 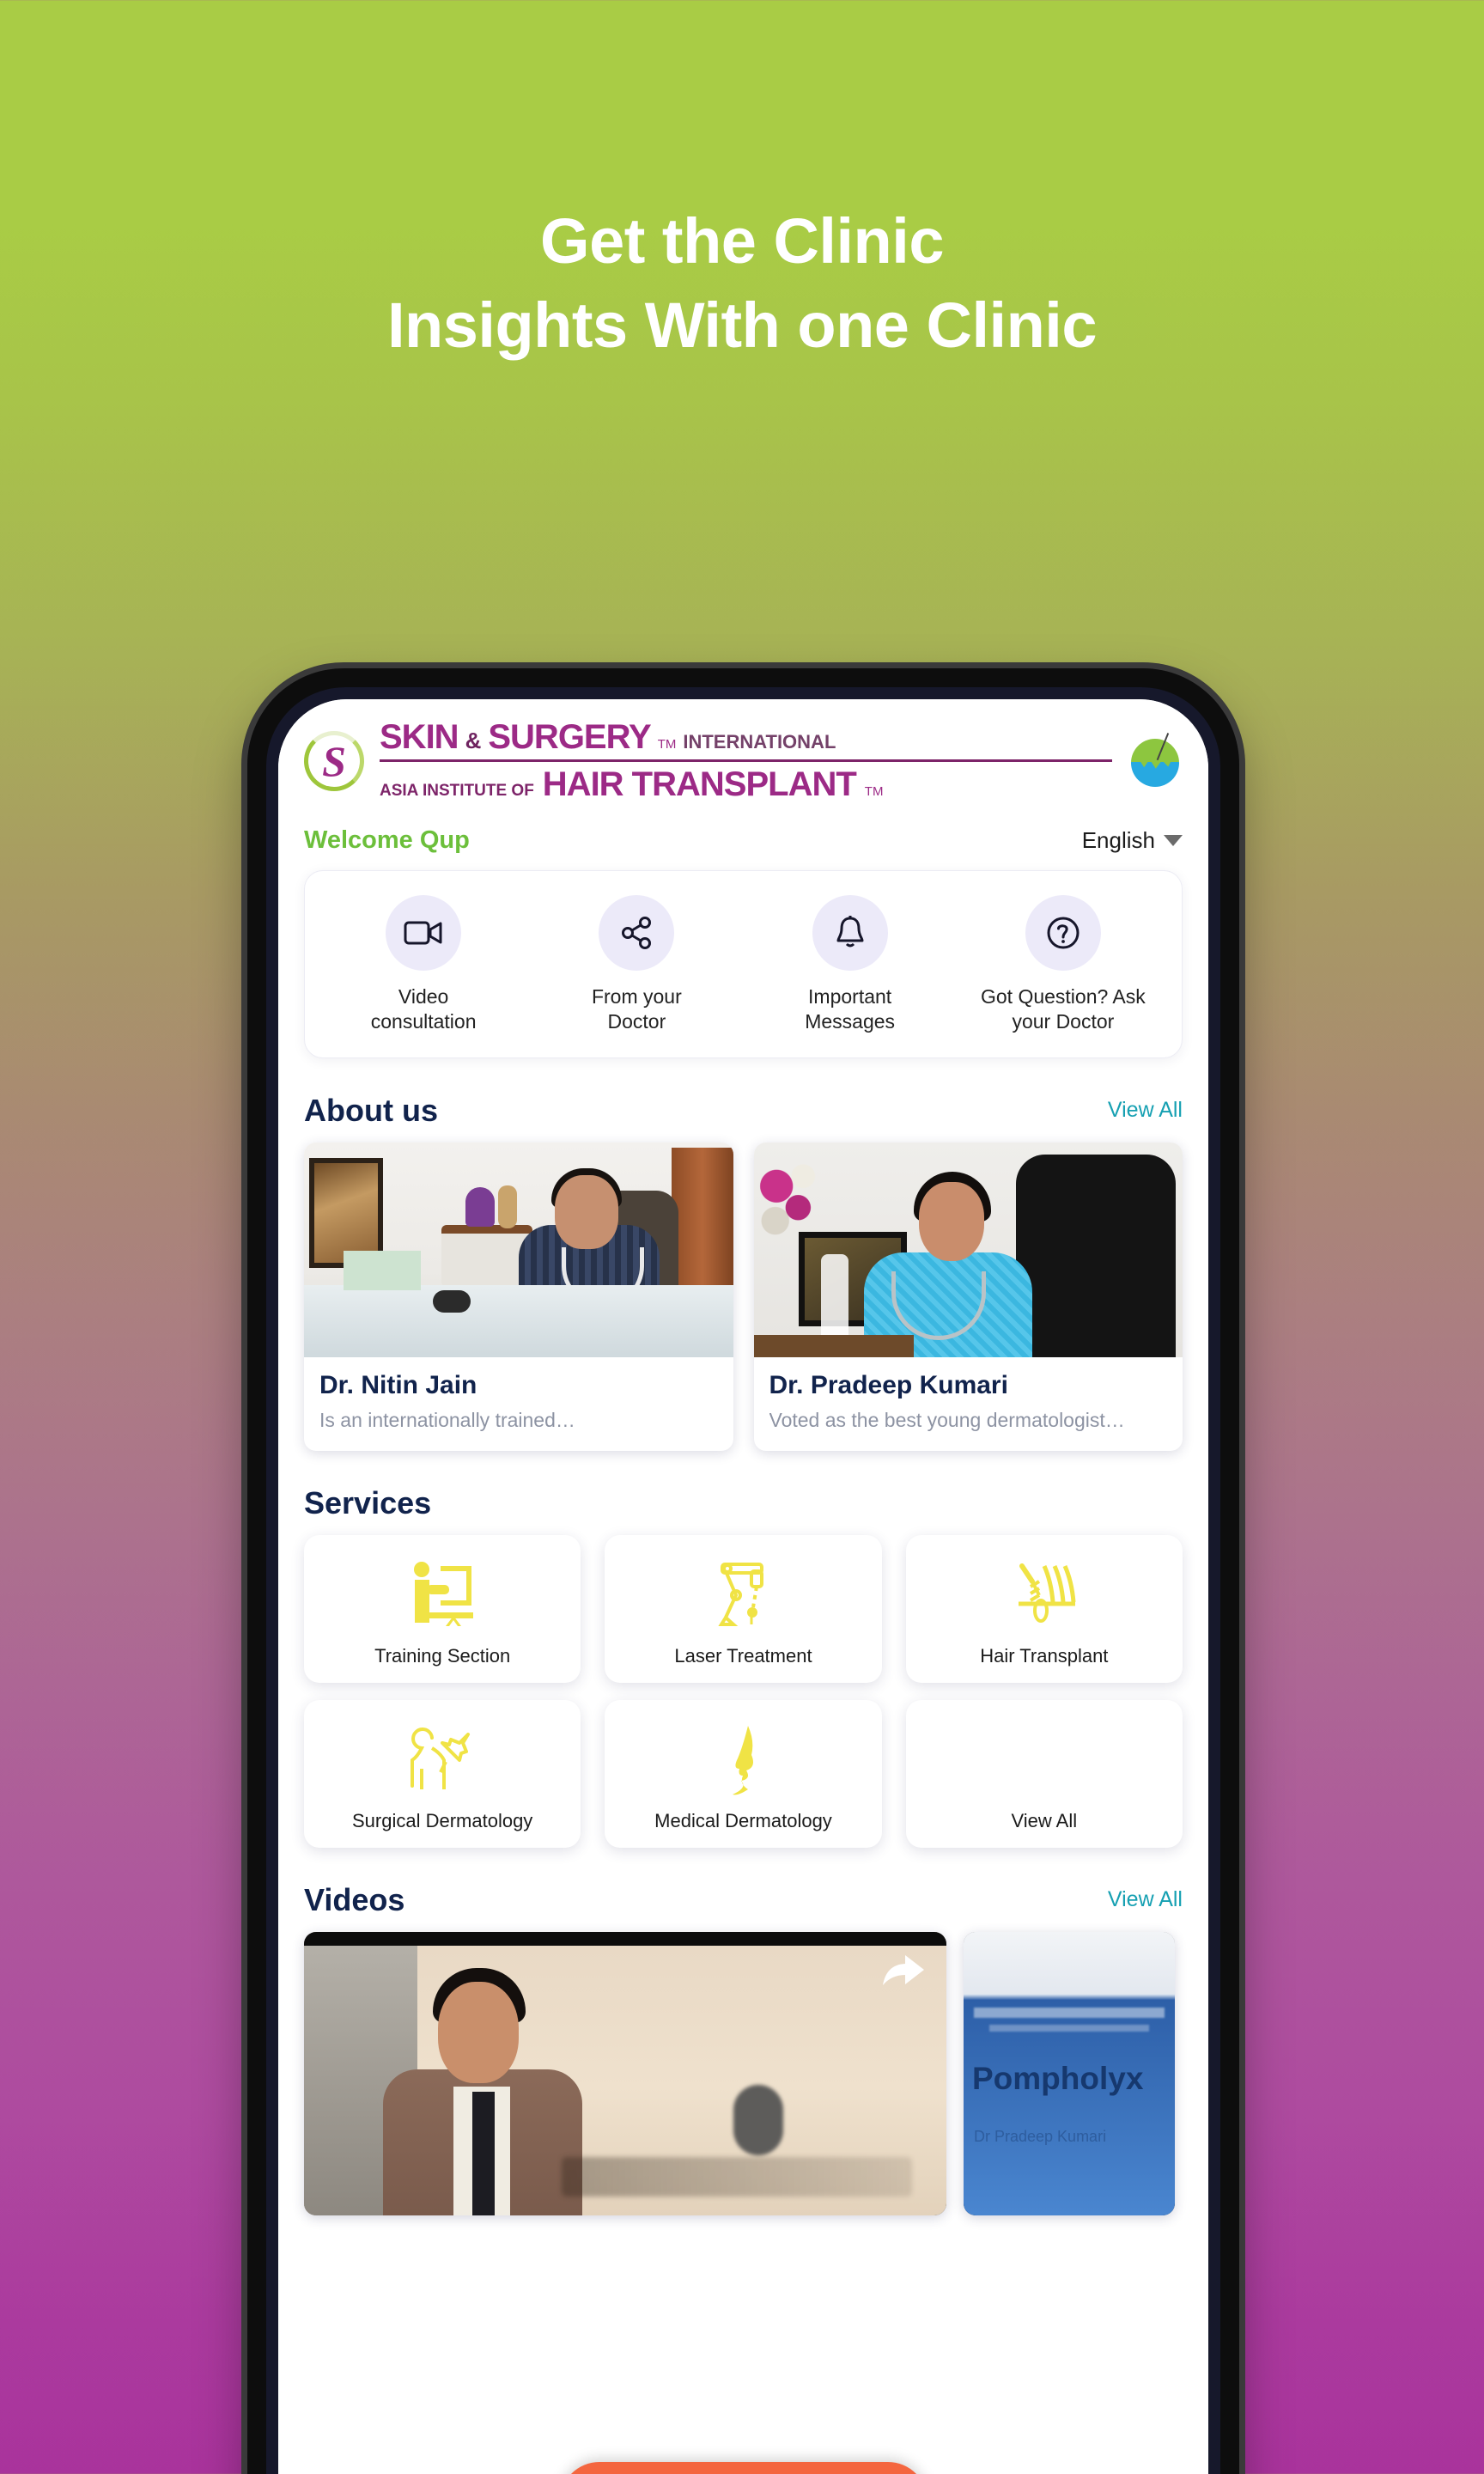 I want to click on videos-list: Pompholyx Dr Pradeep Kumari, so click(x=743, y=2073).